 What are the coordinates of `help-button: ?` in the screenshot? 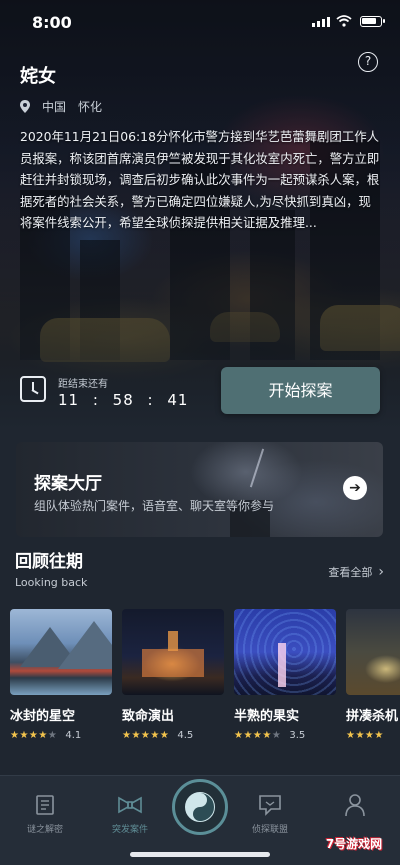 It's located at (368, 62).